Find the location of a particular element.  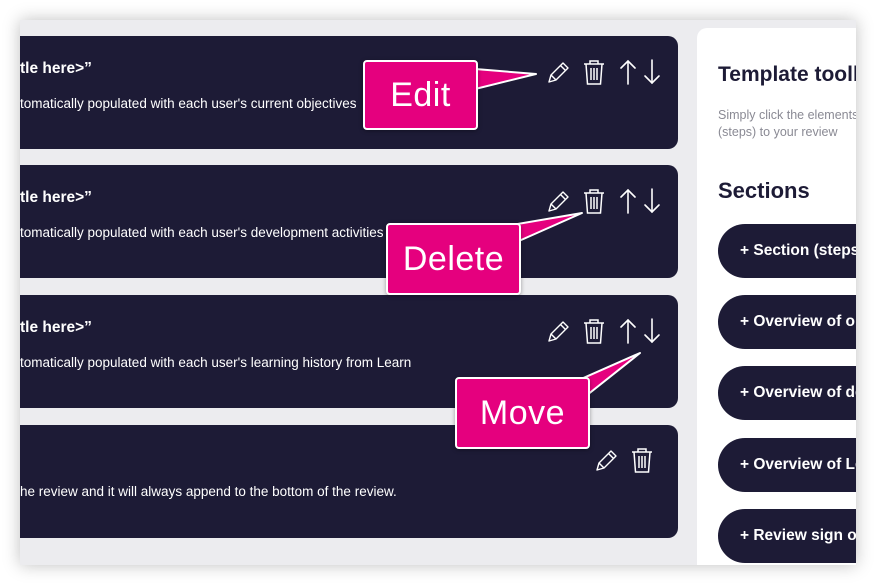

add-section-button: + Section (steps) is located at coordinates (787, 251).